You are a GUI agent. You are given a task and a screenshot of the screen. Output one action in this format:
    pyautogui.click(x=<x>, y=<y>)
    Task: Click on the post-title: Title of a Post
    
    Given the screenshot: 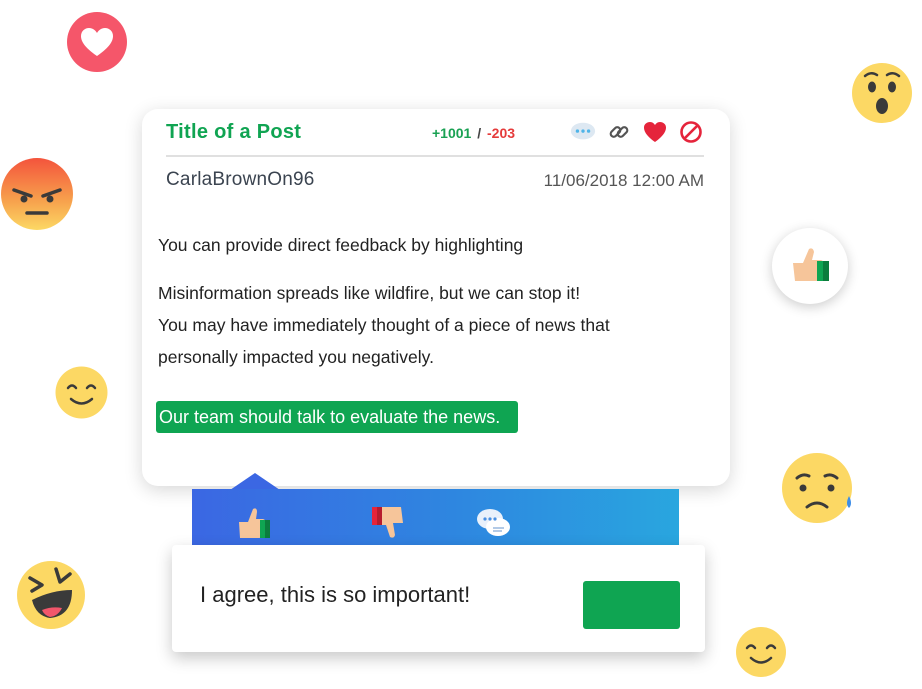 What is the action you would take?
    pyautogui.click(x=234, y=132)
    